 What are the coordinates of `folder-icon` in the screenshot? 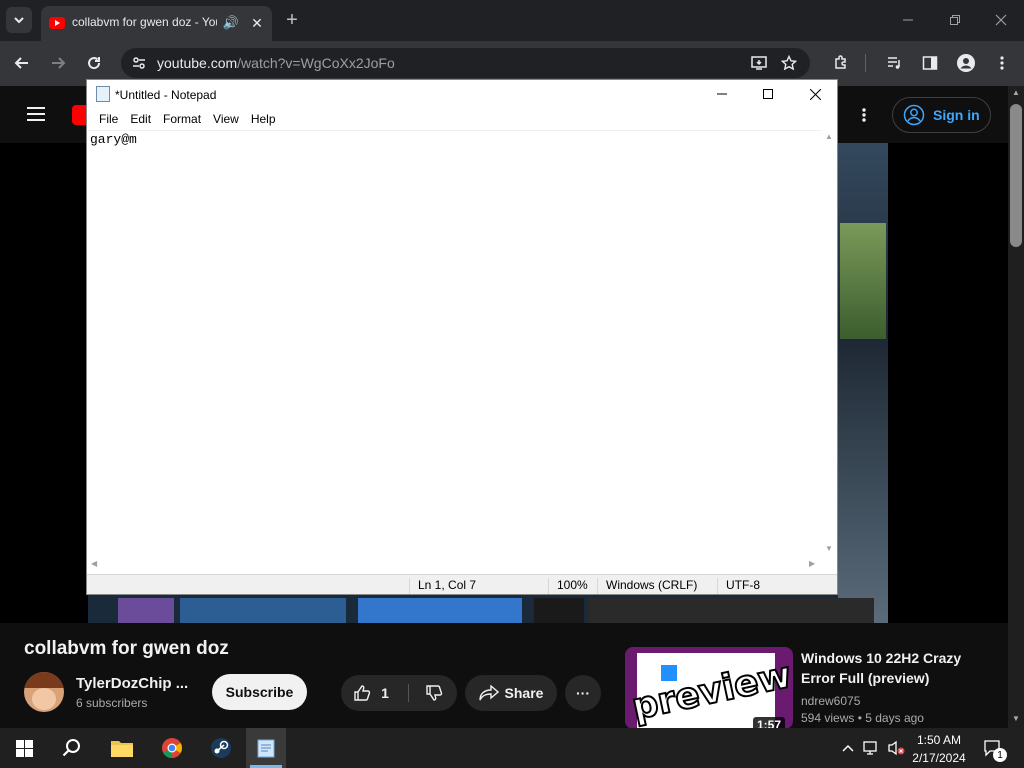 It's located at (122, 749).